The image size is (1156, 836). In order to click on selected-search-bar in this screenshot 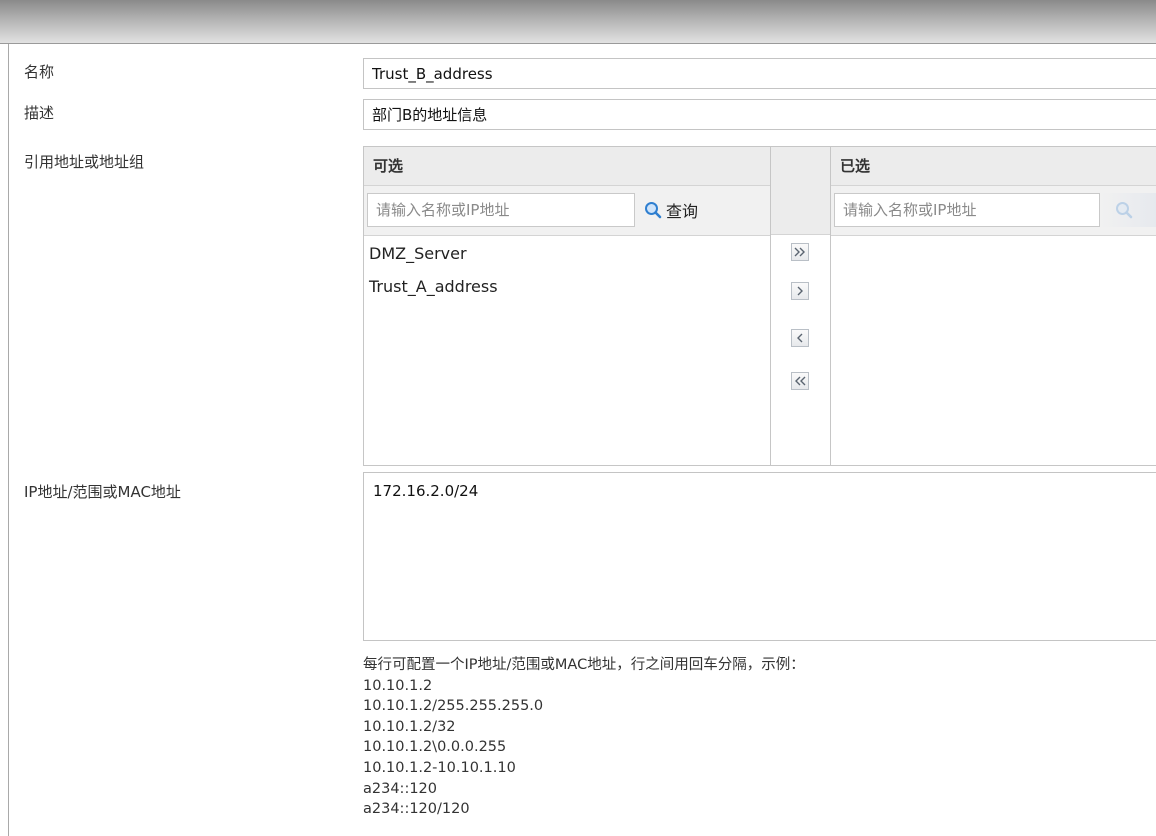, I will do `click(993, 211)`.